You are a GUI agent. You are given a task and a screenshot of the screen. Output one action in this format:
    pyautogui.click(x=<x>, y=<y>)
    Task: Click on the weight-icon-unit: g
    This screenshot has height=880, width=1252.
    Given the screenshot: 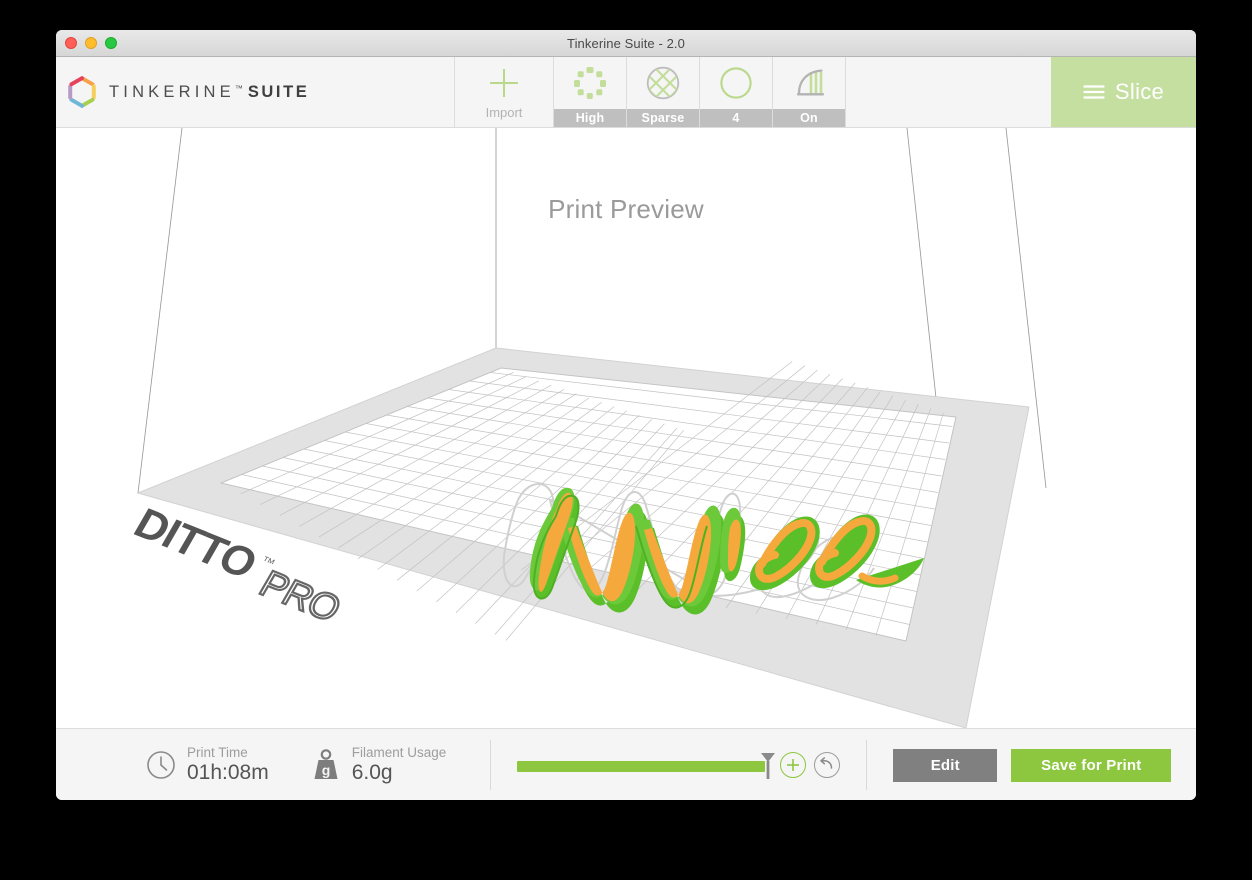 What is the action you would take?
    pyautogui.click(x=325, y=770)
    